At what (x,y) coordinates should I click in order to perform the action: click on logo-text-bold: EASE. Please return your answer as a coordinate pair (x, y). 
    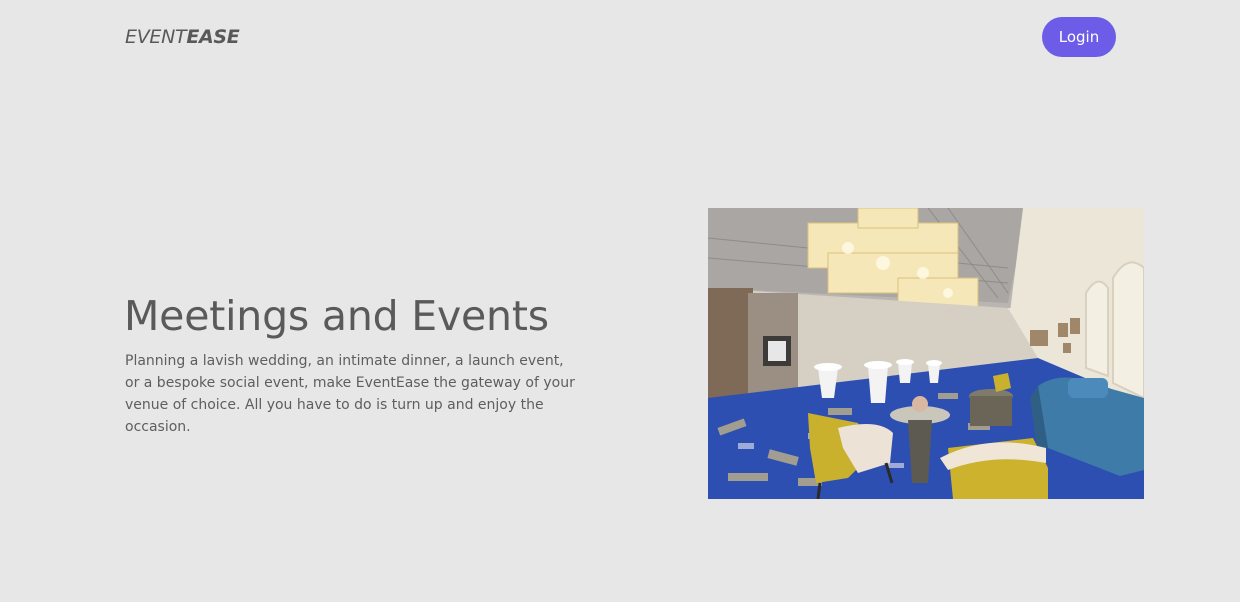
    Looking at the image, I should click on (213, 37).